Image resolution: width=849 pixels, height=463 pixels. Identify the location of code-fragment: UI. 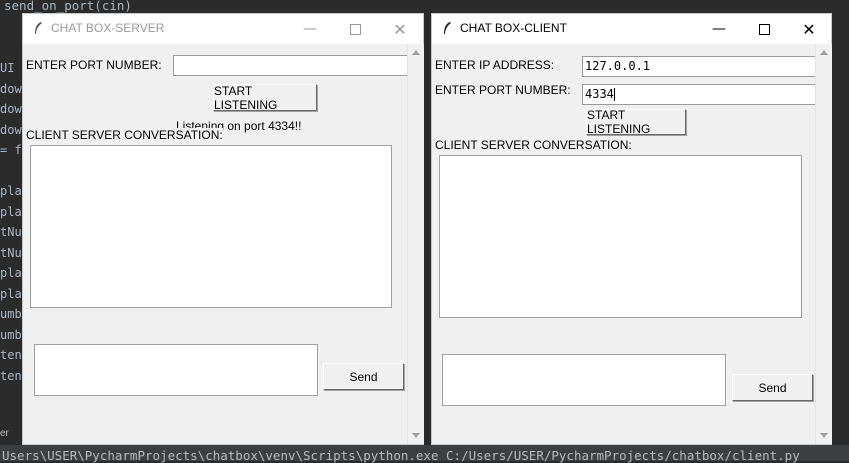
(7, 68).